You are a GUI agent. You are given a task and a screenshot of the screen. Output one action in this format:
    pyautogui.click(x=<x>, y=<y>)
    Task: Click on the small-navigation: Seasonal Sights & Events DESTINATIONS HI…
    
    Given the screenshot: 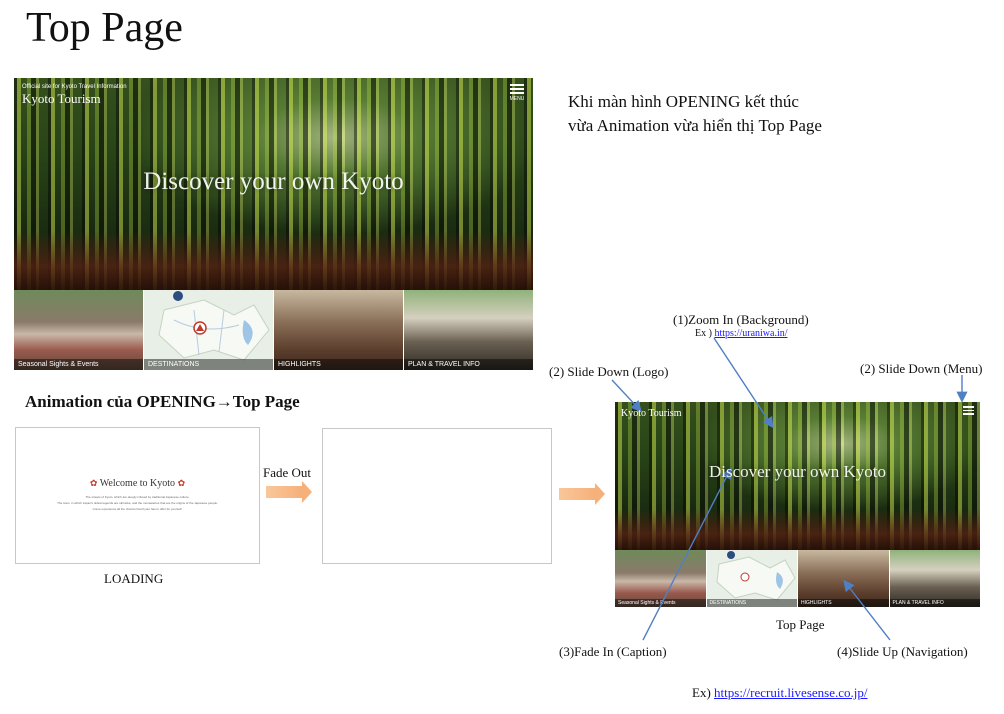 What is the action you would take?
    pyautogui.click(x=797, y=578)
    